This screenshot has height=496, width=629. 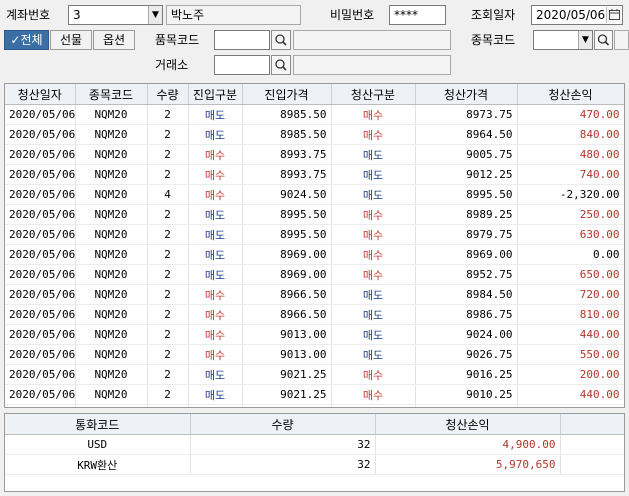 I want to click on cell-pnl: 250.00, so click(x=570, y=214).